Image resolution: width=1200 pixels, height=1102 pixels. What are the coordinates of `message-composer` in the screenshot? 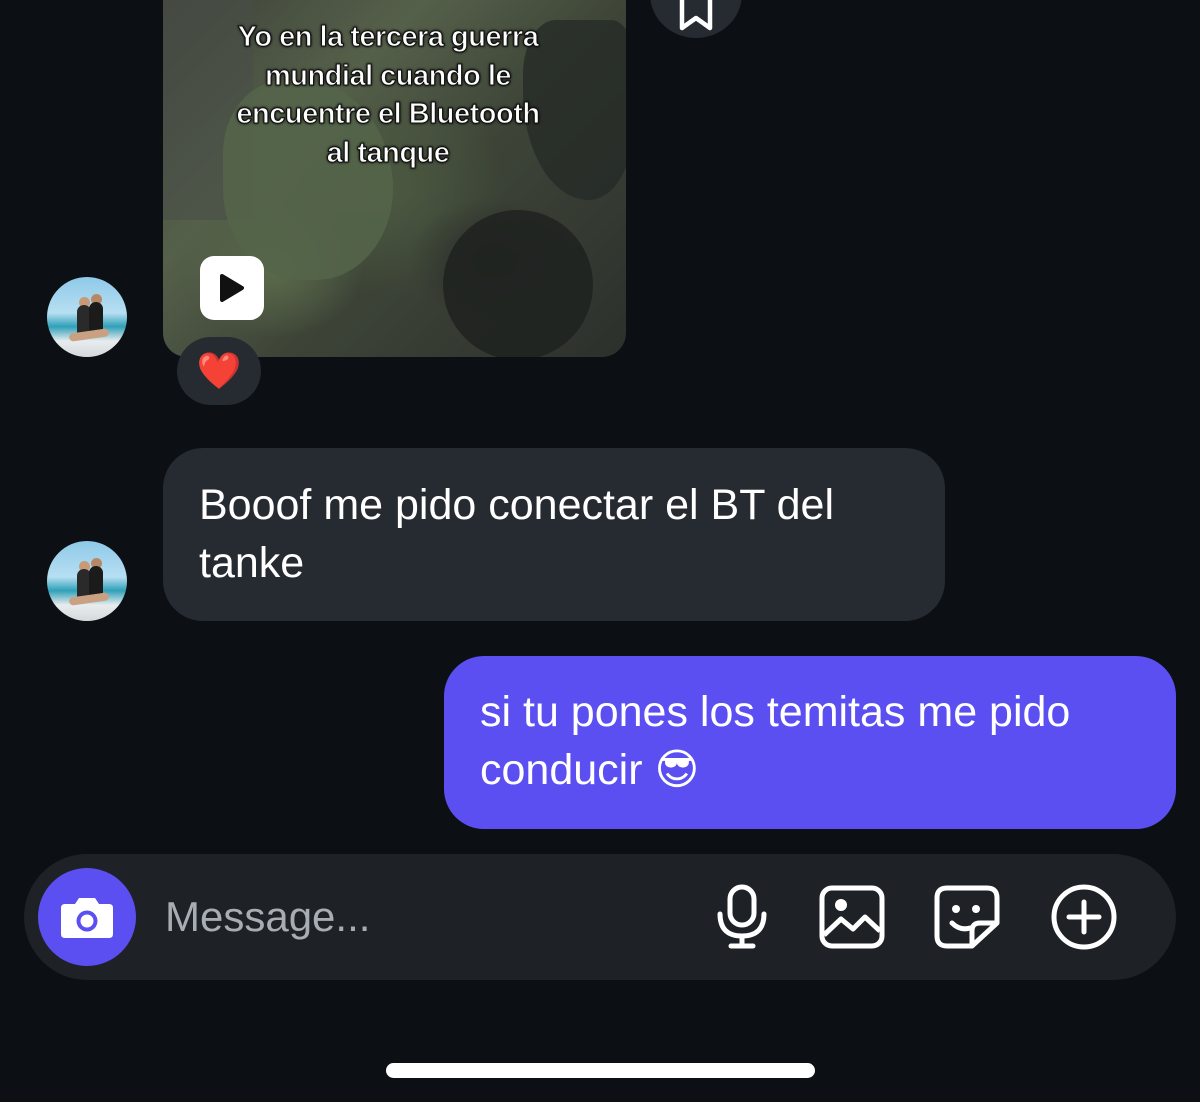 It's located at (600, 917).